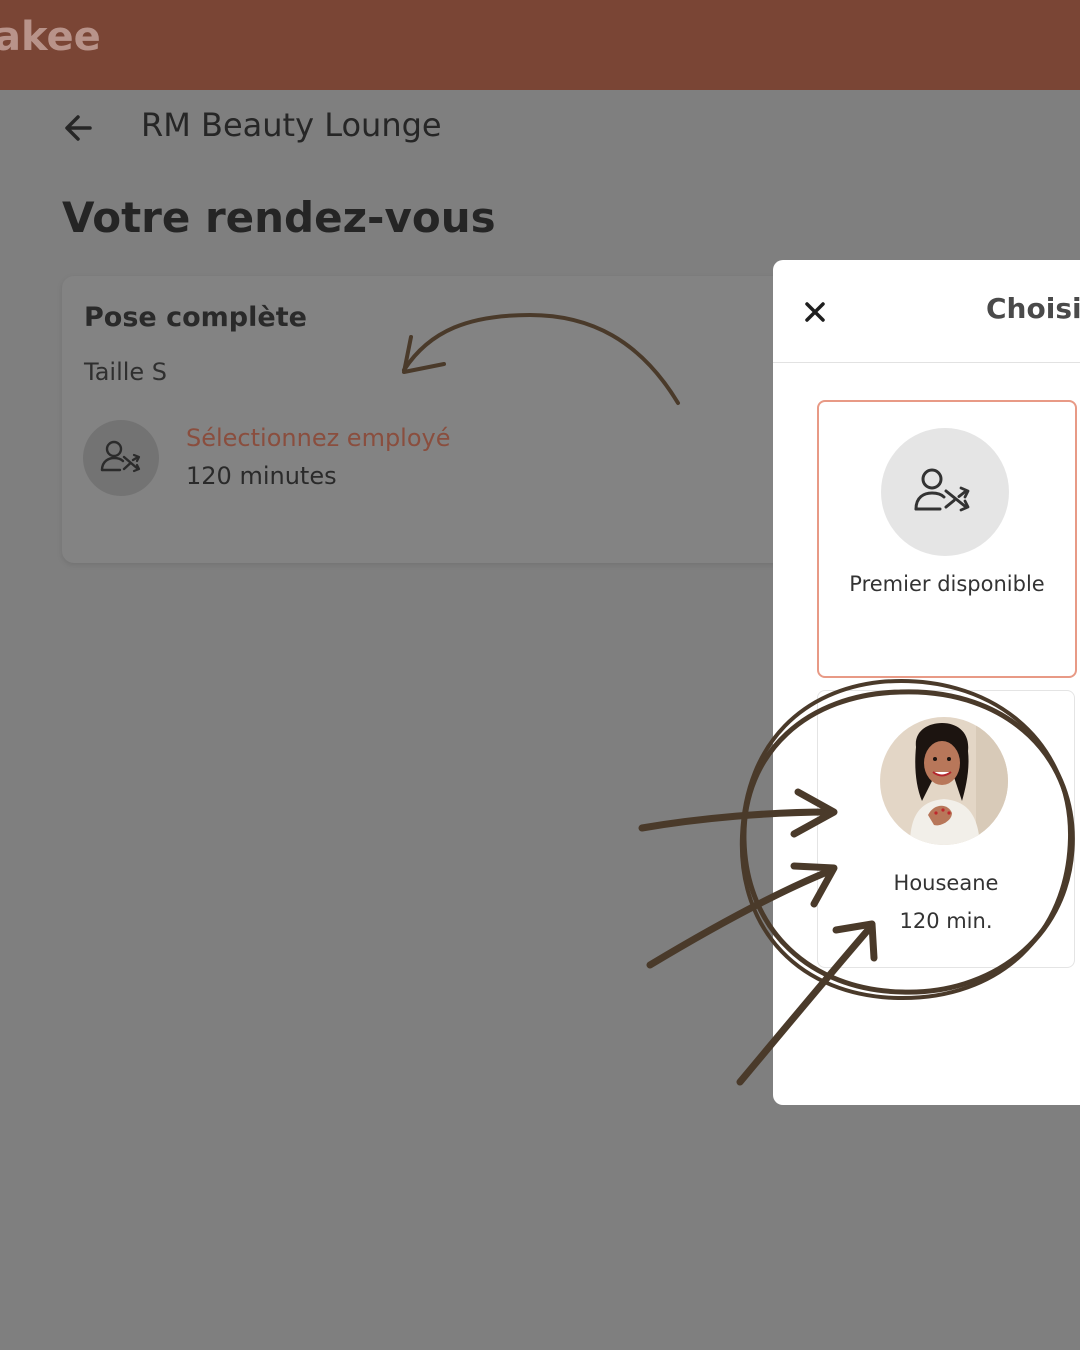 The width and height of the screenshot is (1080, 1350). What do you see at coordinates (50, 37) in the screenshot?
I see `brand-logo: akee` at bounding box center [50, 37].